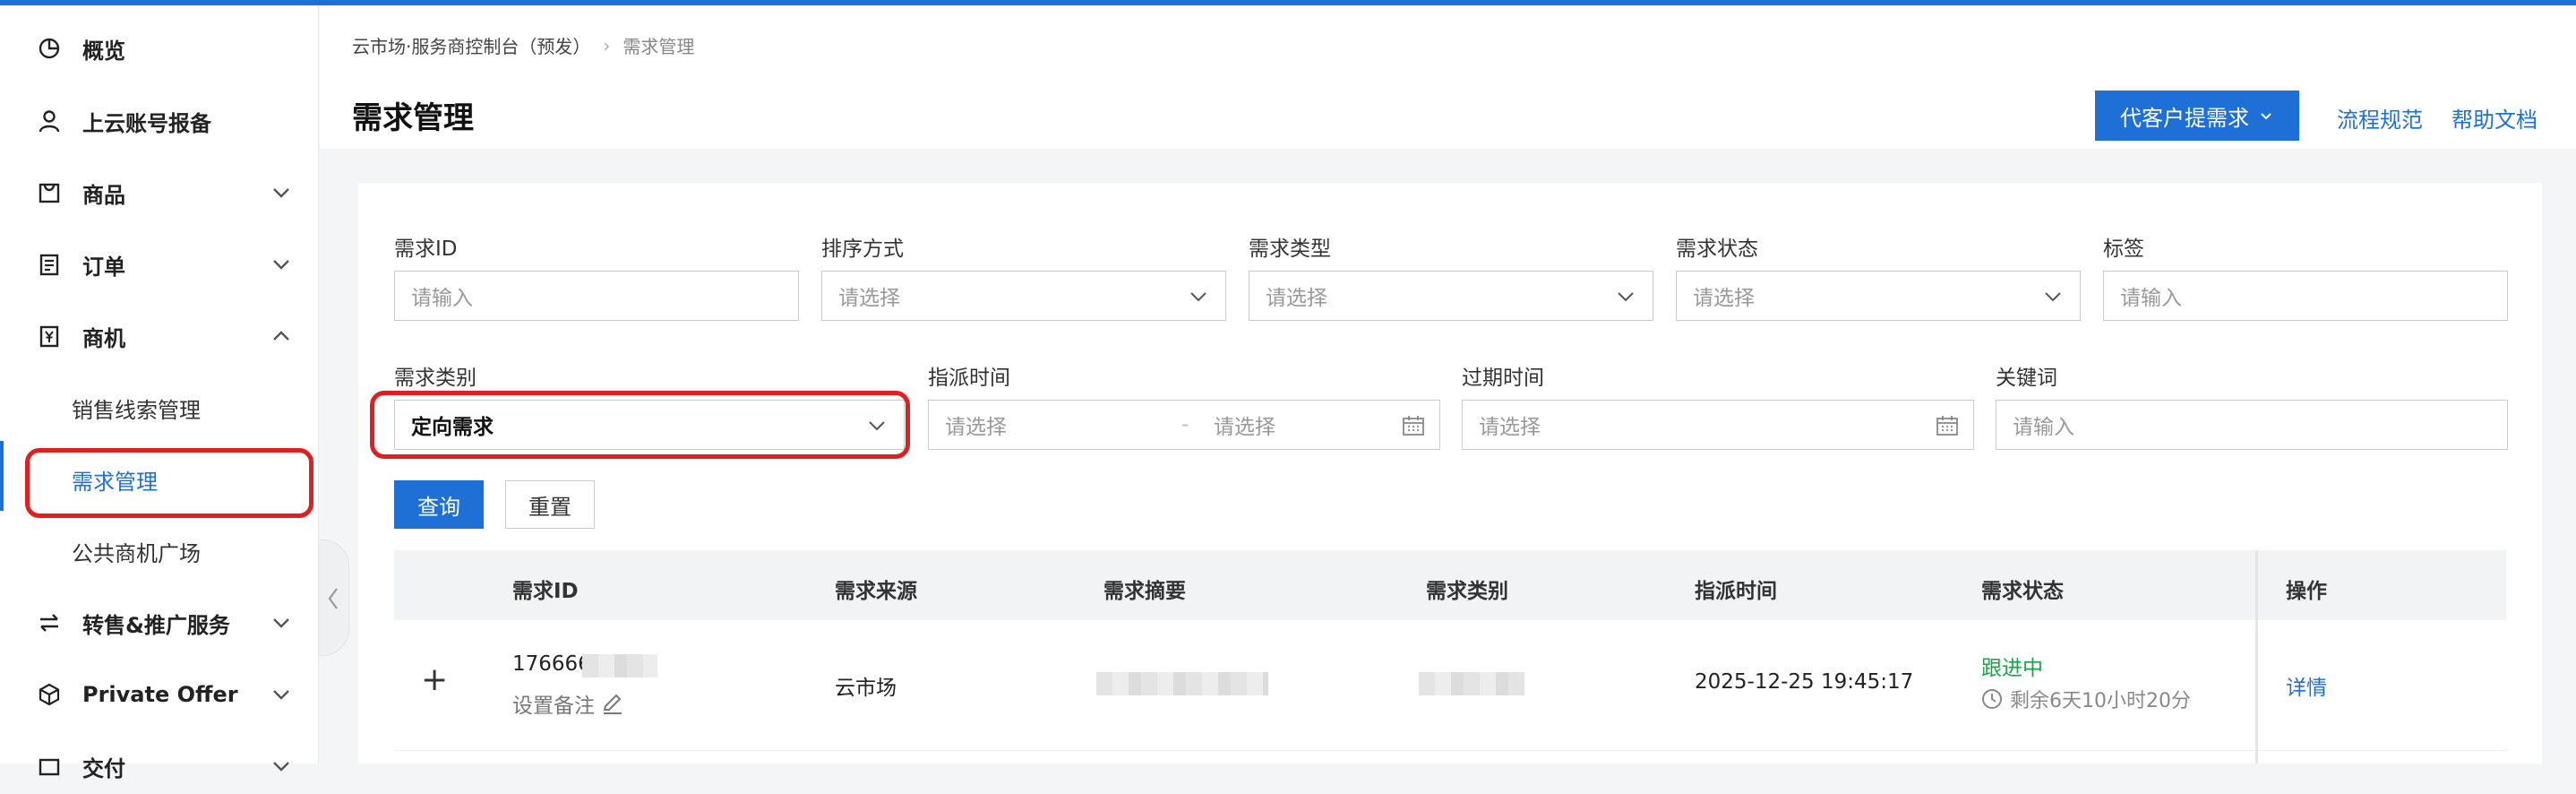  I want to click on filter-label-tag: 标签, so click(2123, 249).